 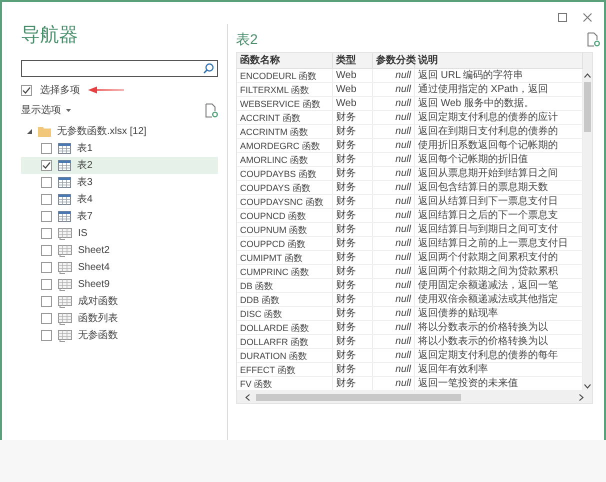 I want to click on tree-item: 表4, so click(x=119, y=199).